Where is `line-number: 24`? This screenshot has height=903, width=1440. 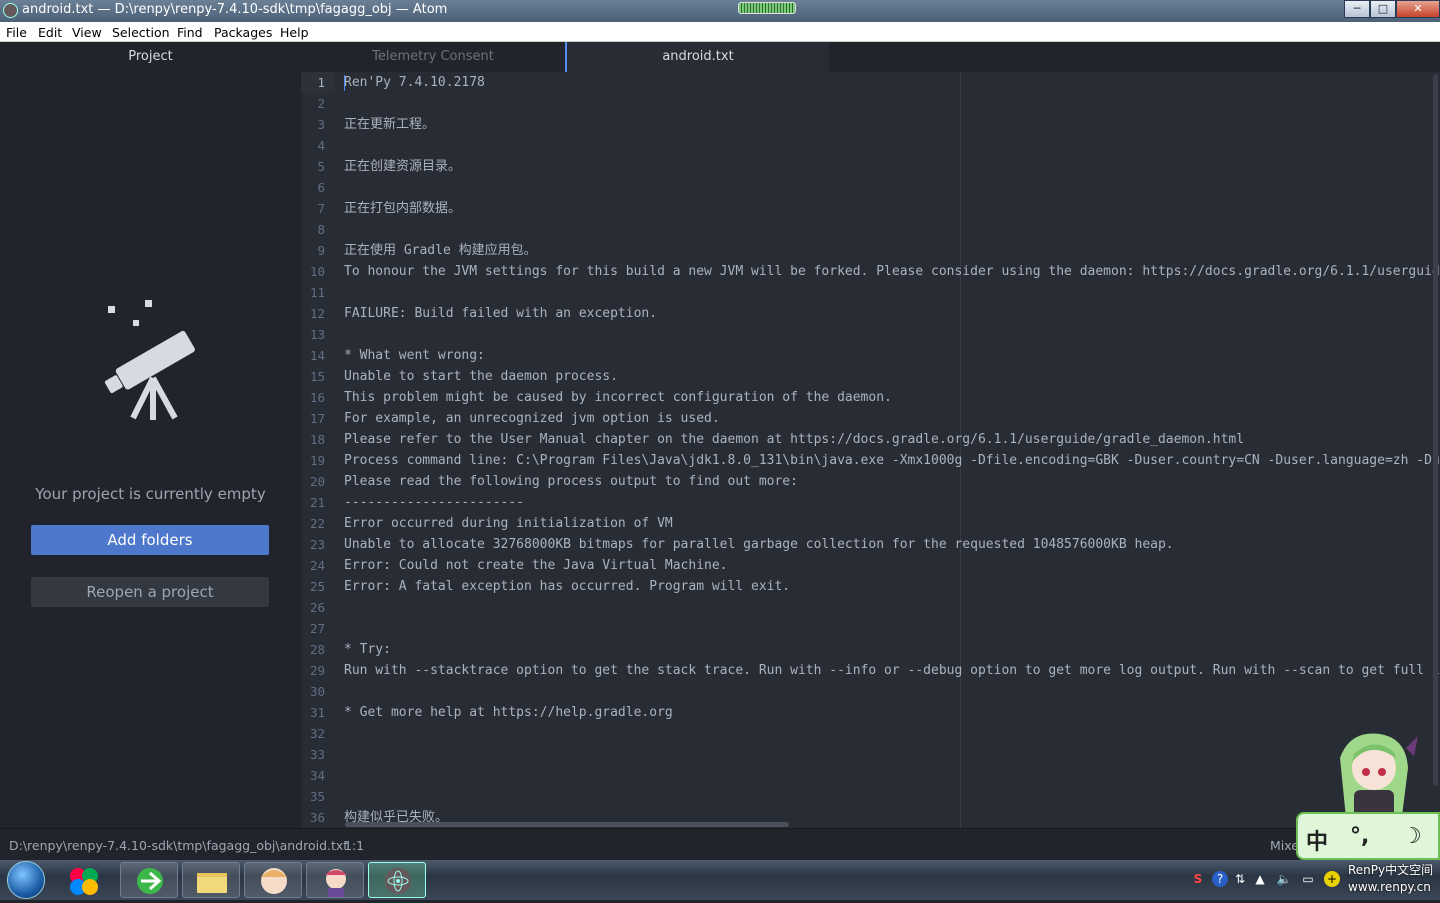 line-number: 24 is located at coordinates (317, 565).